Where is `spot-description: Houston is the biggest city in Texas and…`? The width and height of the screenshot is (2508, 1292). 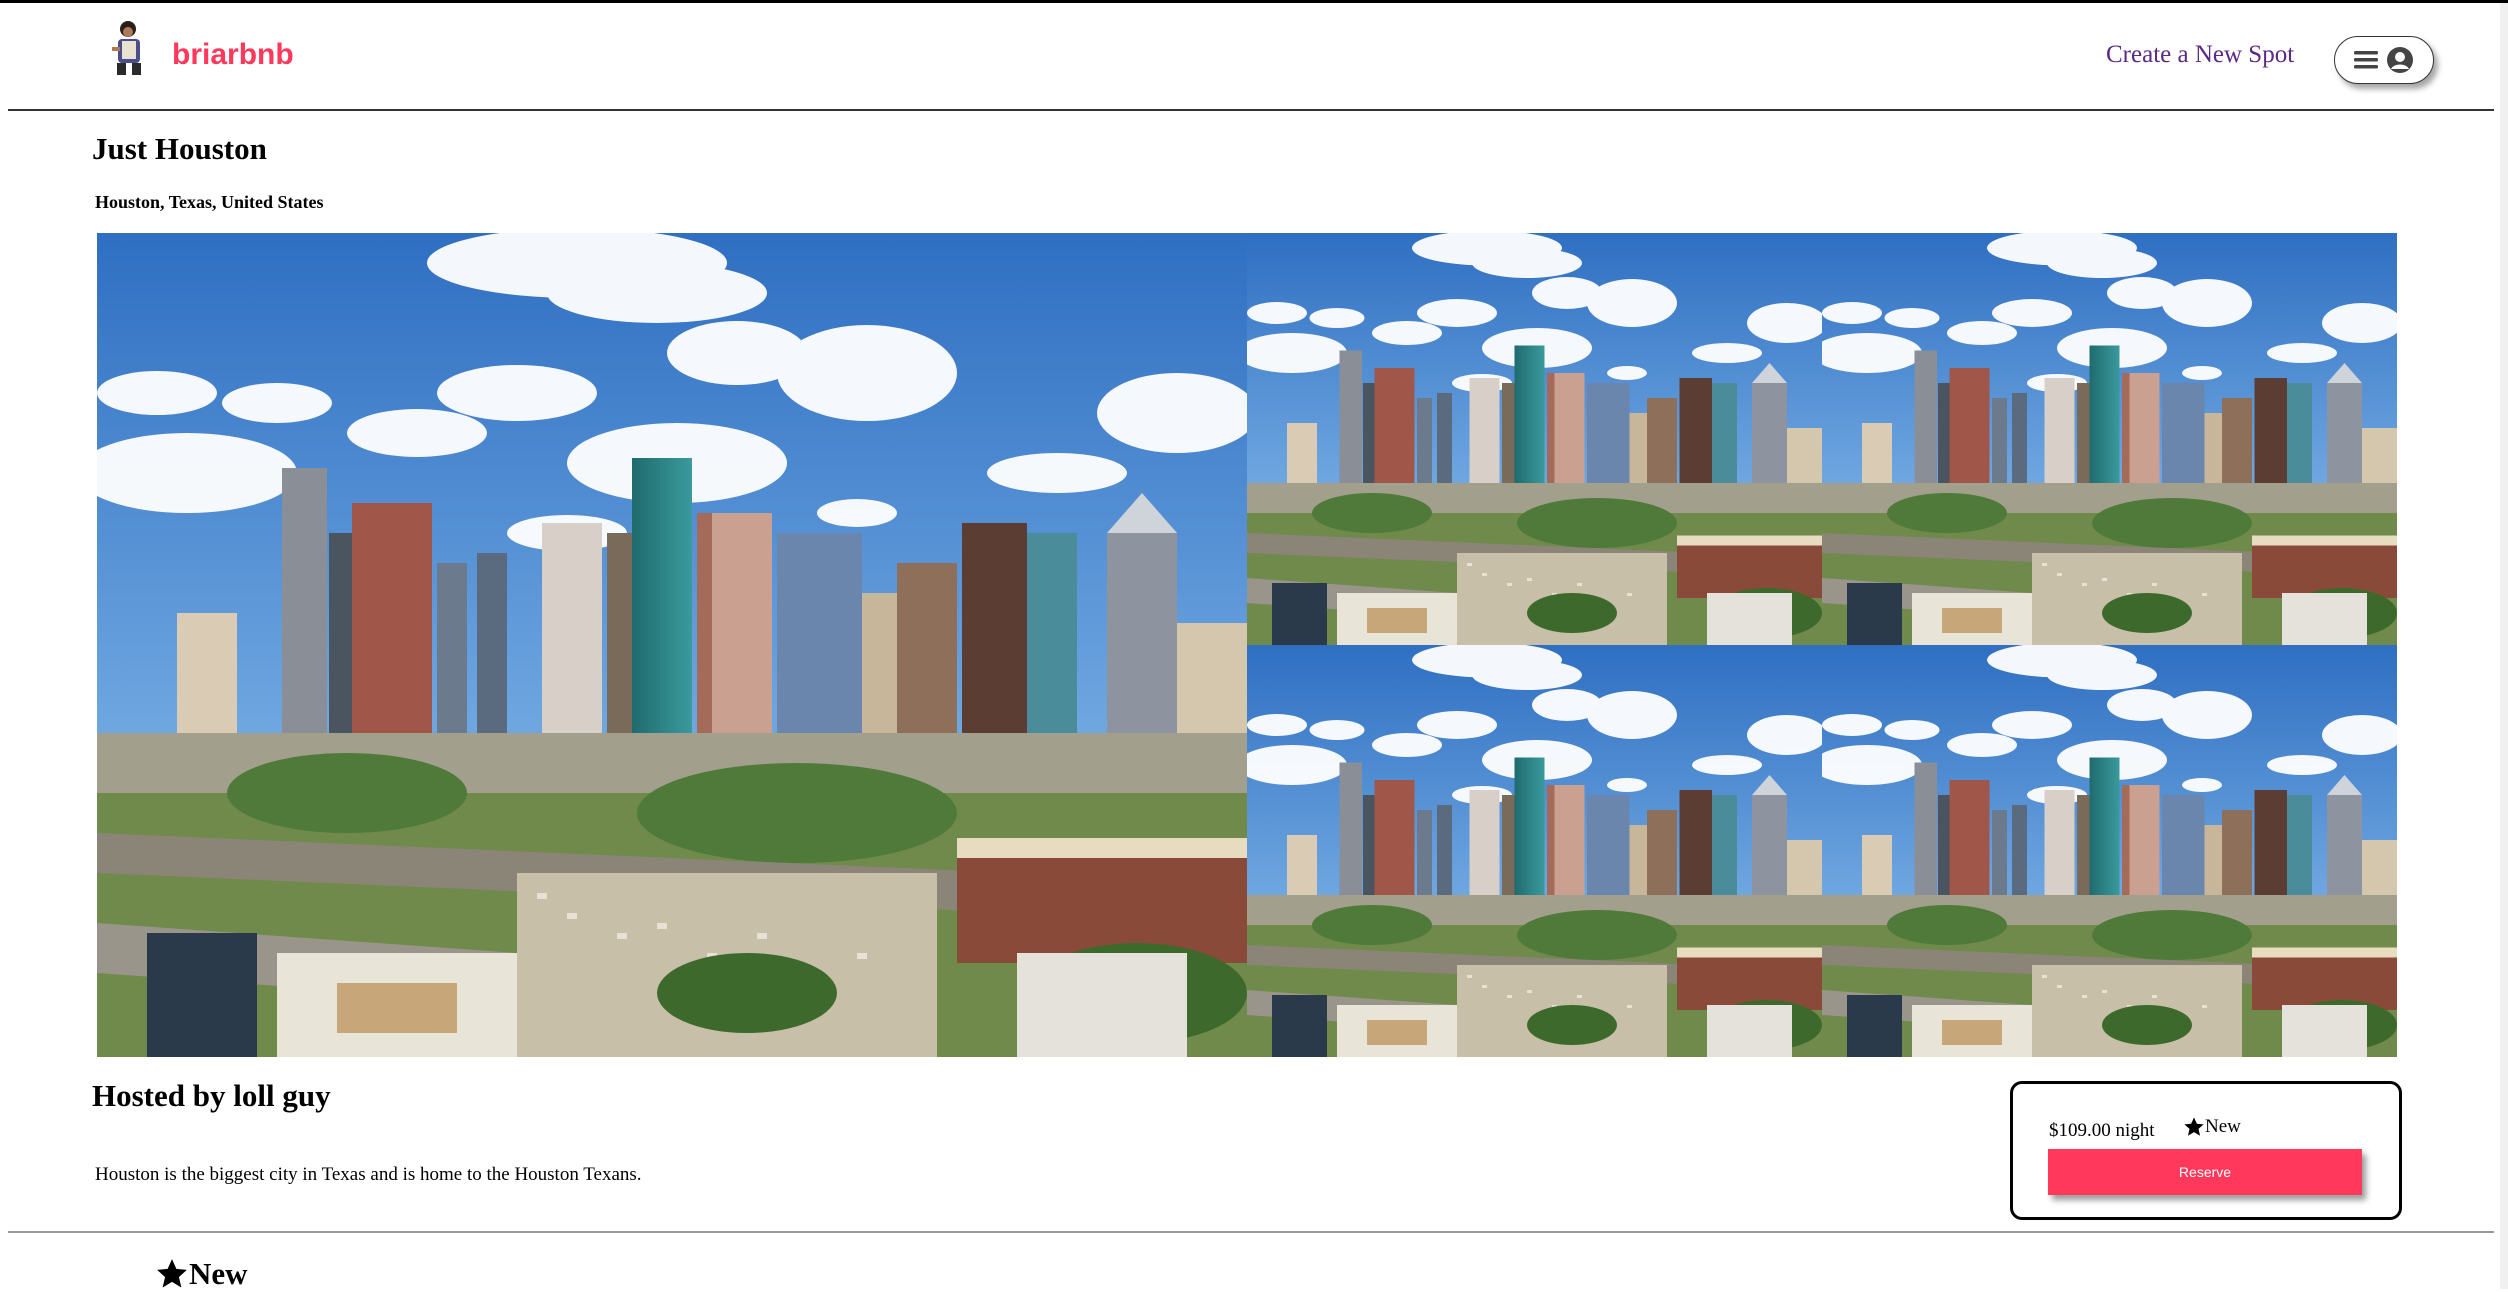 spot-description: Houston is the biggest city in Texas and… is located at coordinates (368, 1174).